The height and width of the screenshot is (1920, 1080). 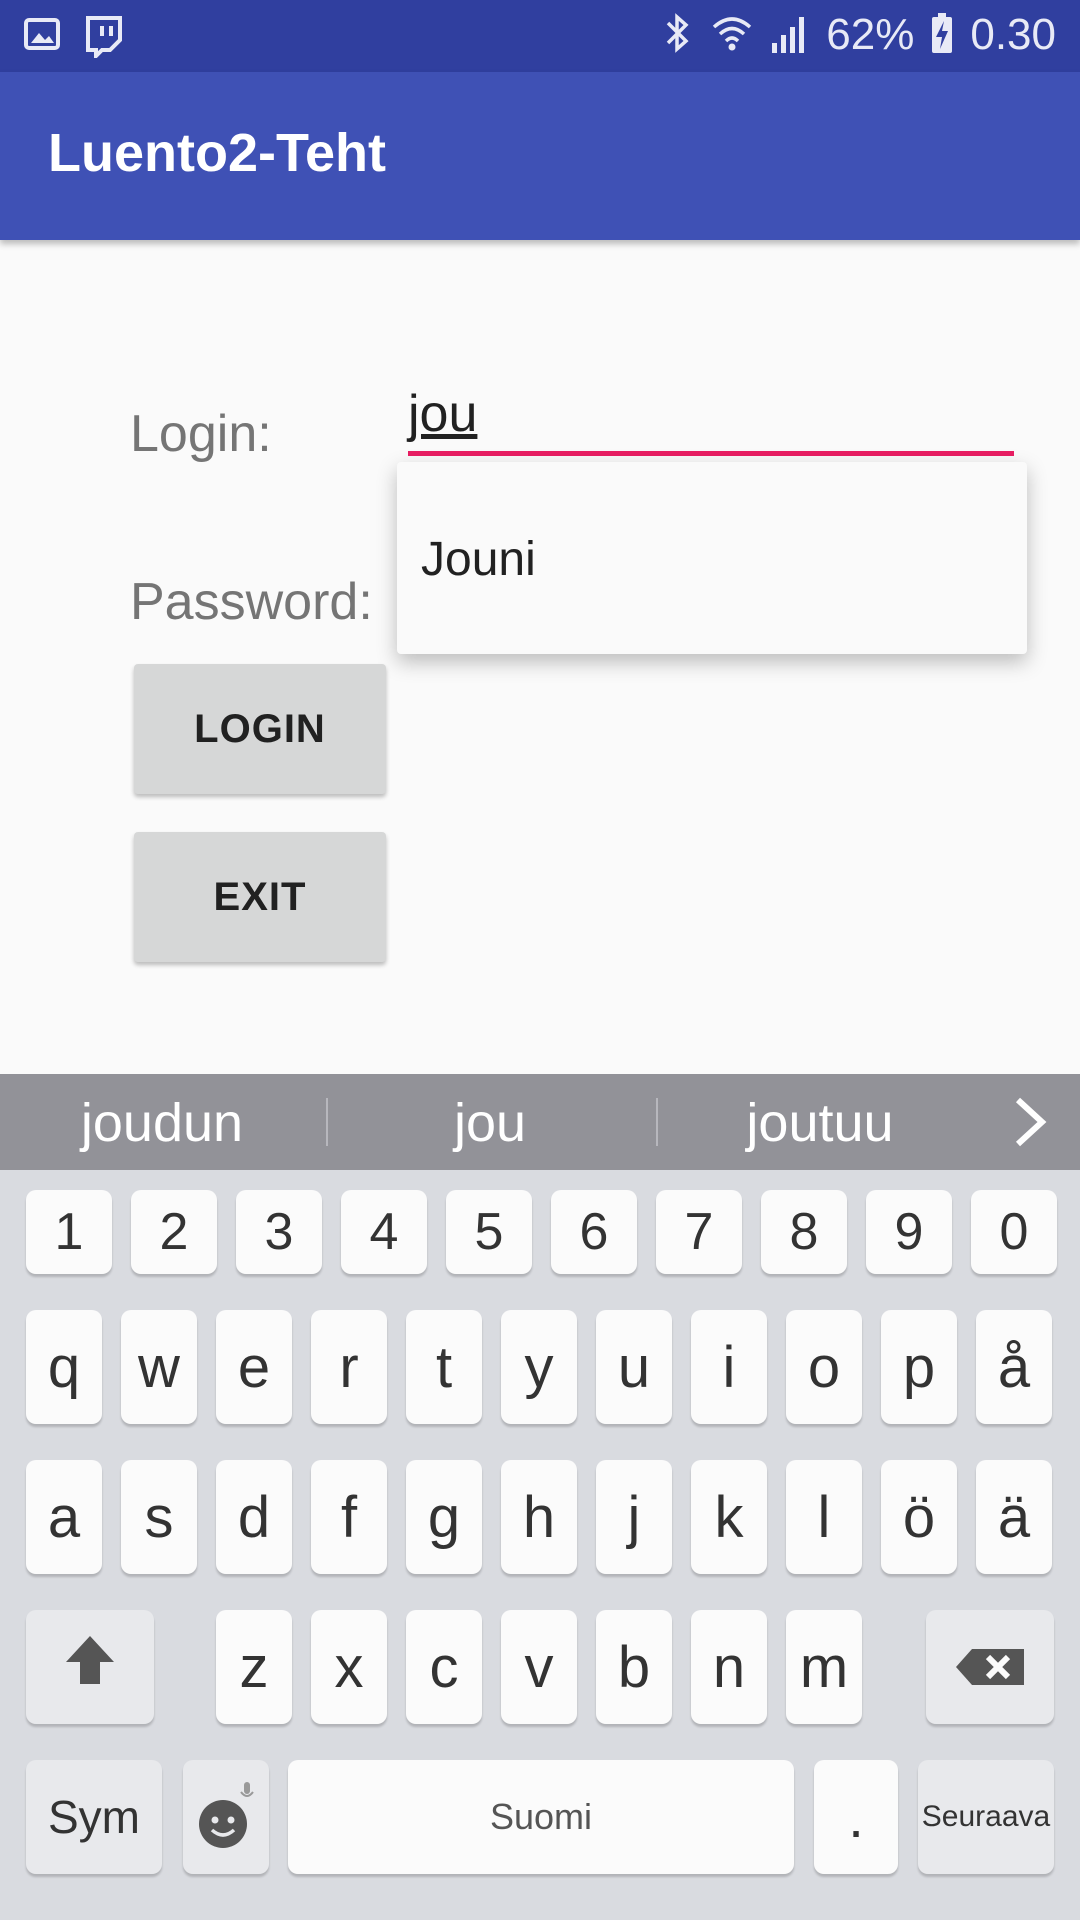 What do you see at coordinates (279, 1232) in the screenshot?
I see `key-3: 3` at bounding box center [279, 1232].